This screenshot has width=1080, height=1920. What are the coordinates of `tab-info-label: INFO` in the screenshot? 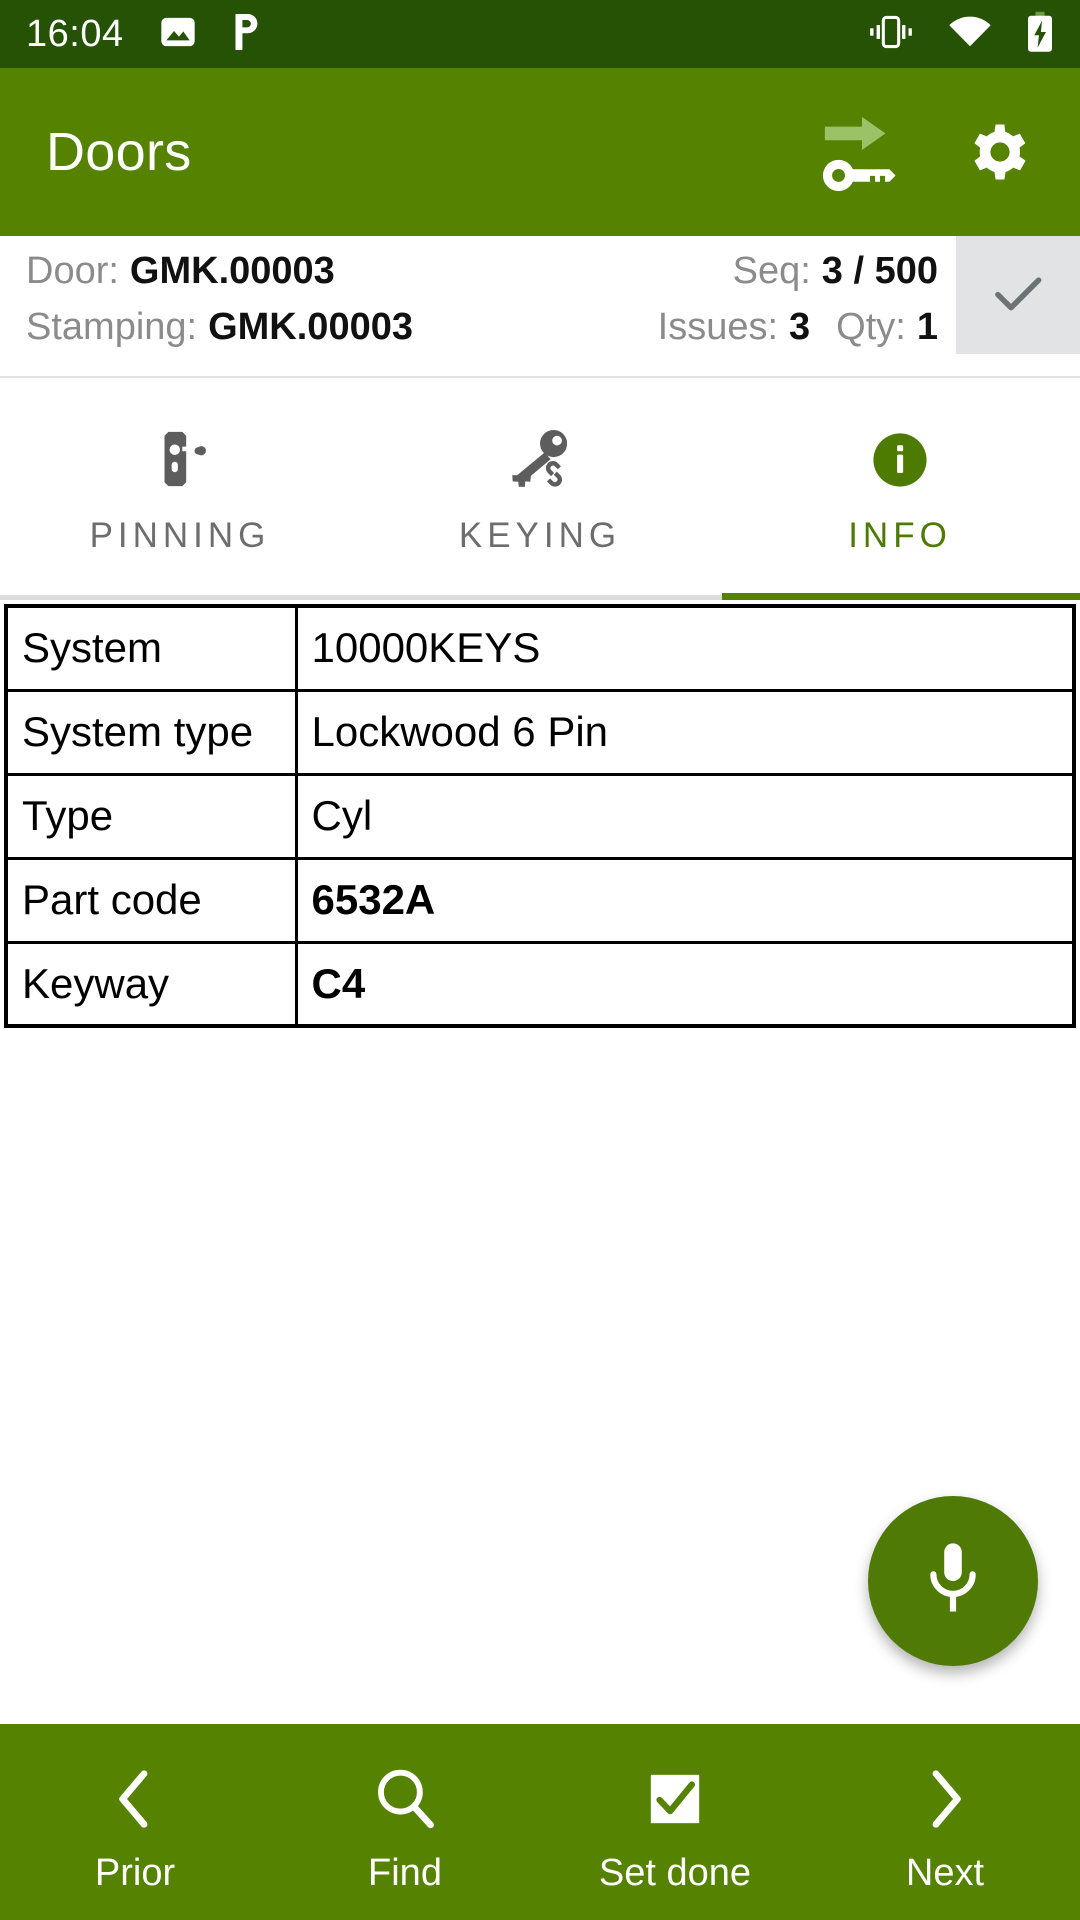 It's located at (900, 535).